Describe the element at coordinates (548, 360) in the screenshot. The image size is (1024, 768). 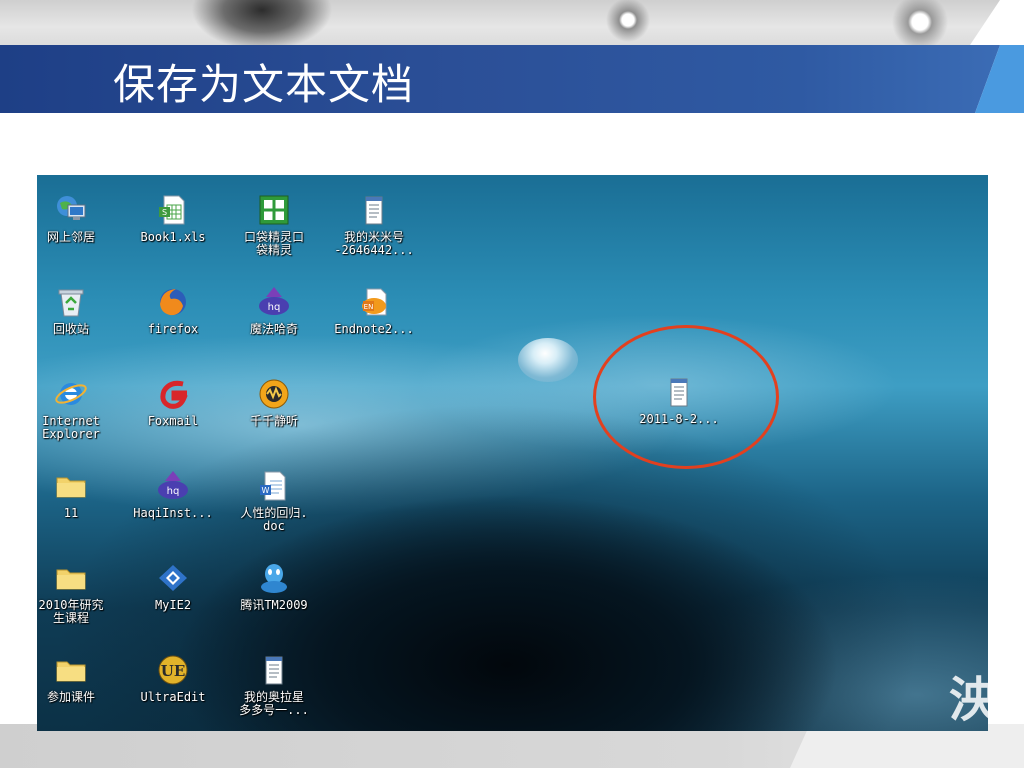
I see `water-droplet` at that location.